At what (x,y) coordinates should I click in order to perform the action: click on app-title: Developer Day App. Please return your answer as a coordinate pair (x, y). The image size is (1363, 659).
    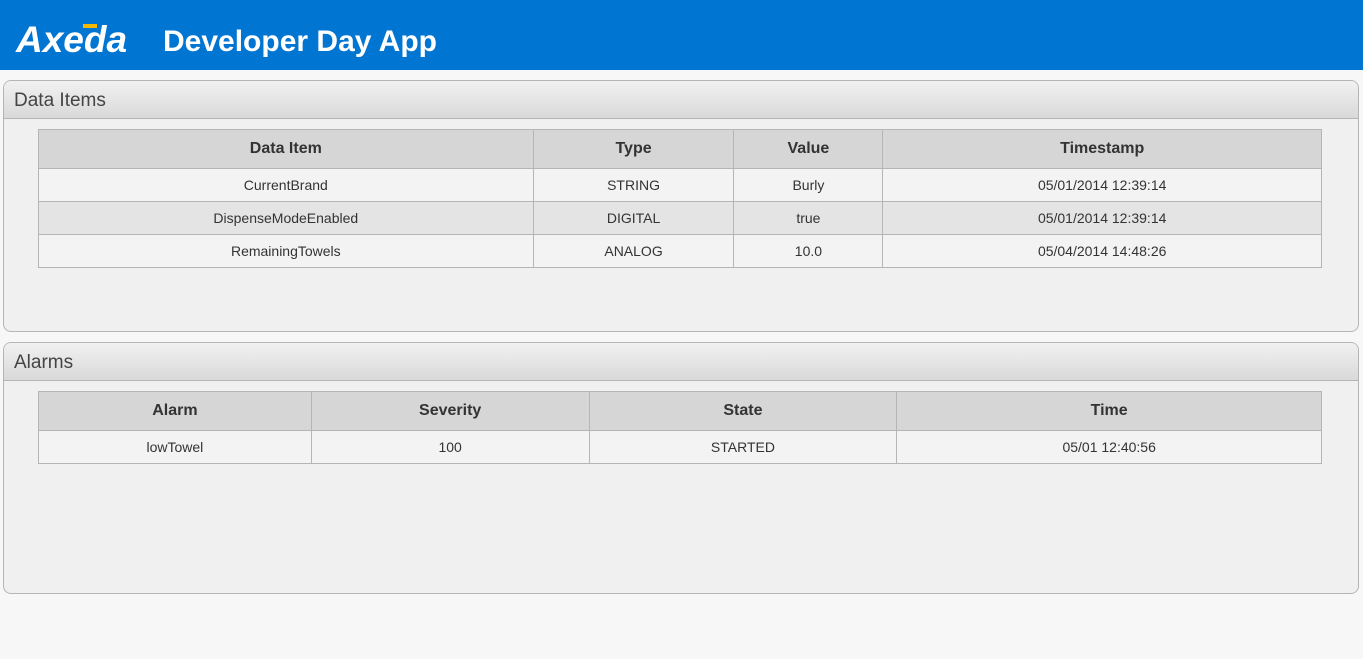
    Looking at the image, I should click on (300, 41).